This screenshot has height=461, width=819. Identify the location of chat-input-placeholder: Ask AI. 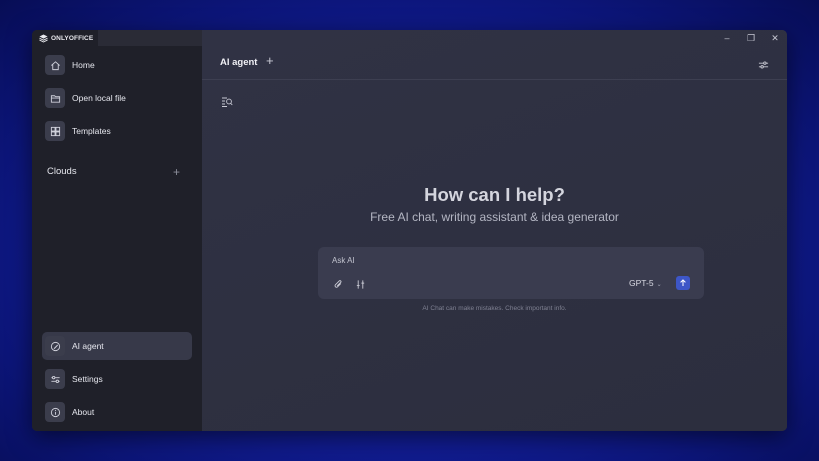
(343, 260).